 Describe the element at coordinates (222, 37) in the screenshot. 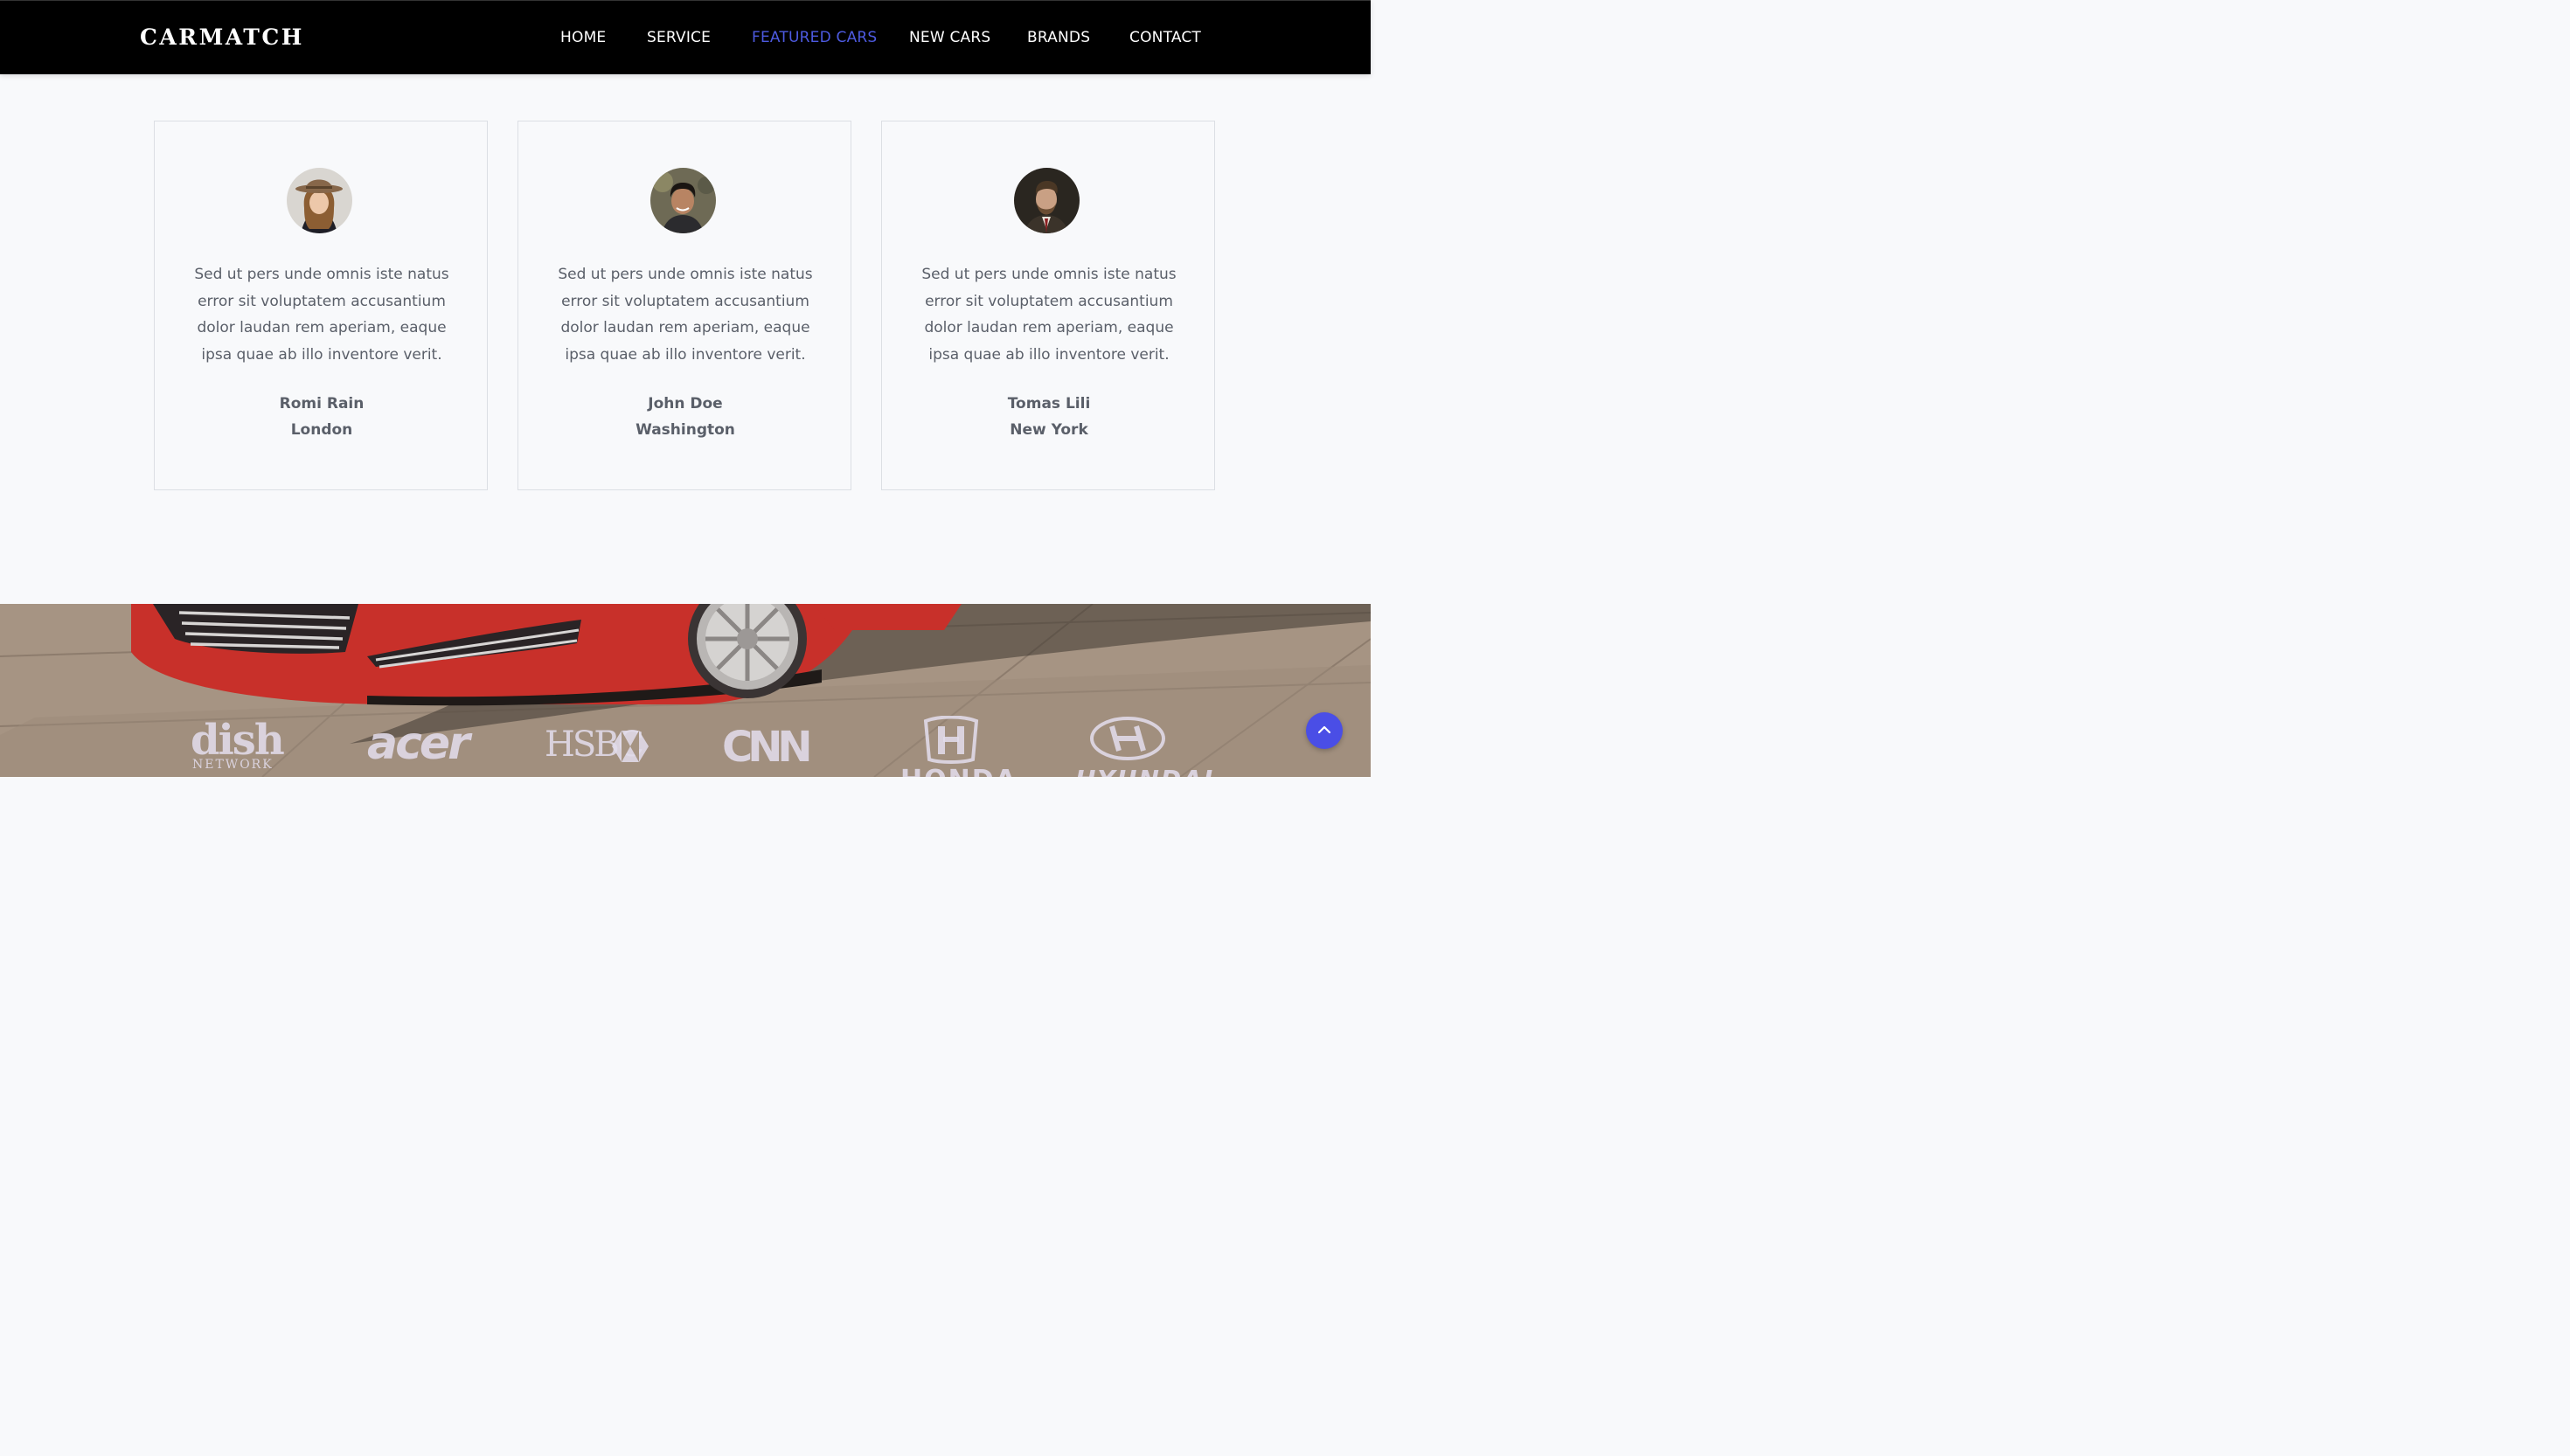

I see `brand-logo: CARMATCH` at that location.